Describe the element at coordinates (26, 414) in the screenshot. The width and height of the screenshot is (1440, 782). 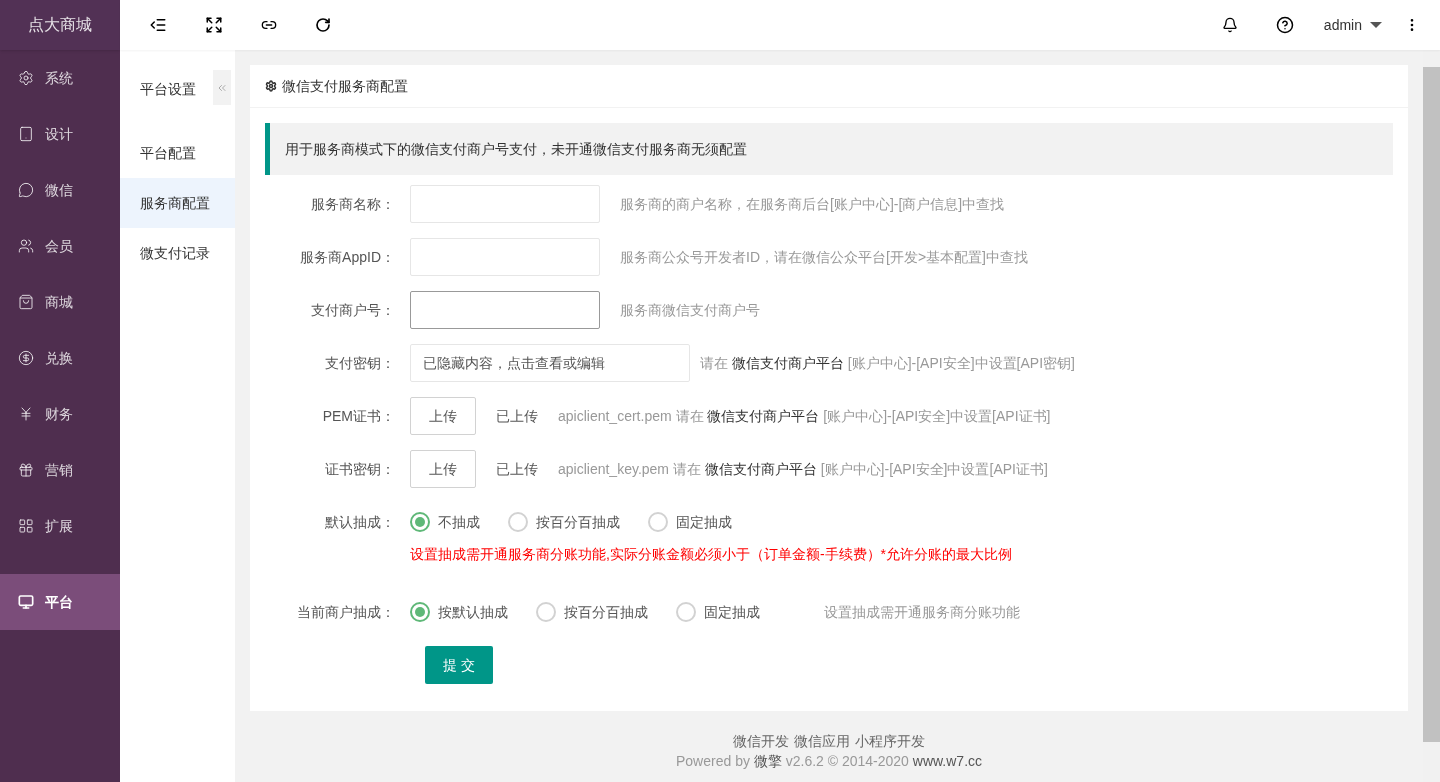
I see `yen-icon` at that location.